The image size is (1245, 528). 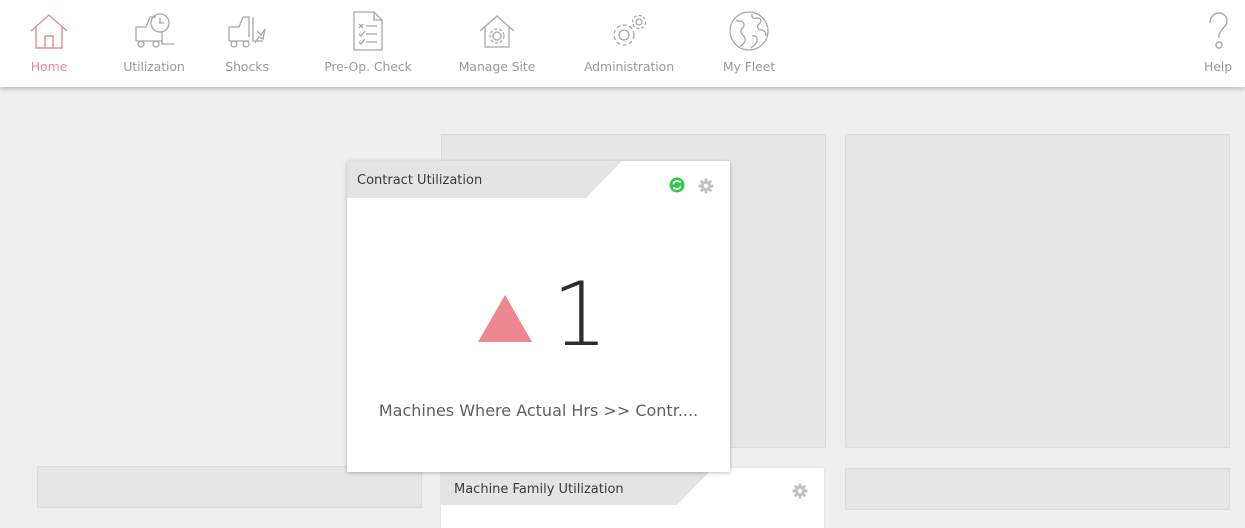 I want to click on utilization-icon, so click(x=154, y=31).